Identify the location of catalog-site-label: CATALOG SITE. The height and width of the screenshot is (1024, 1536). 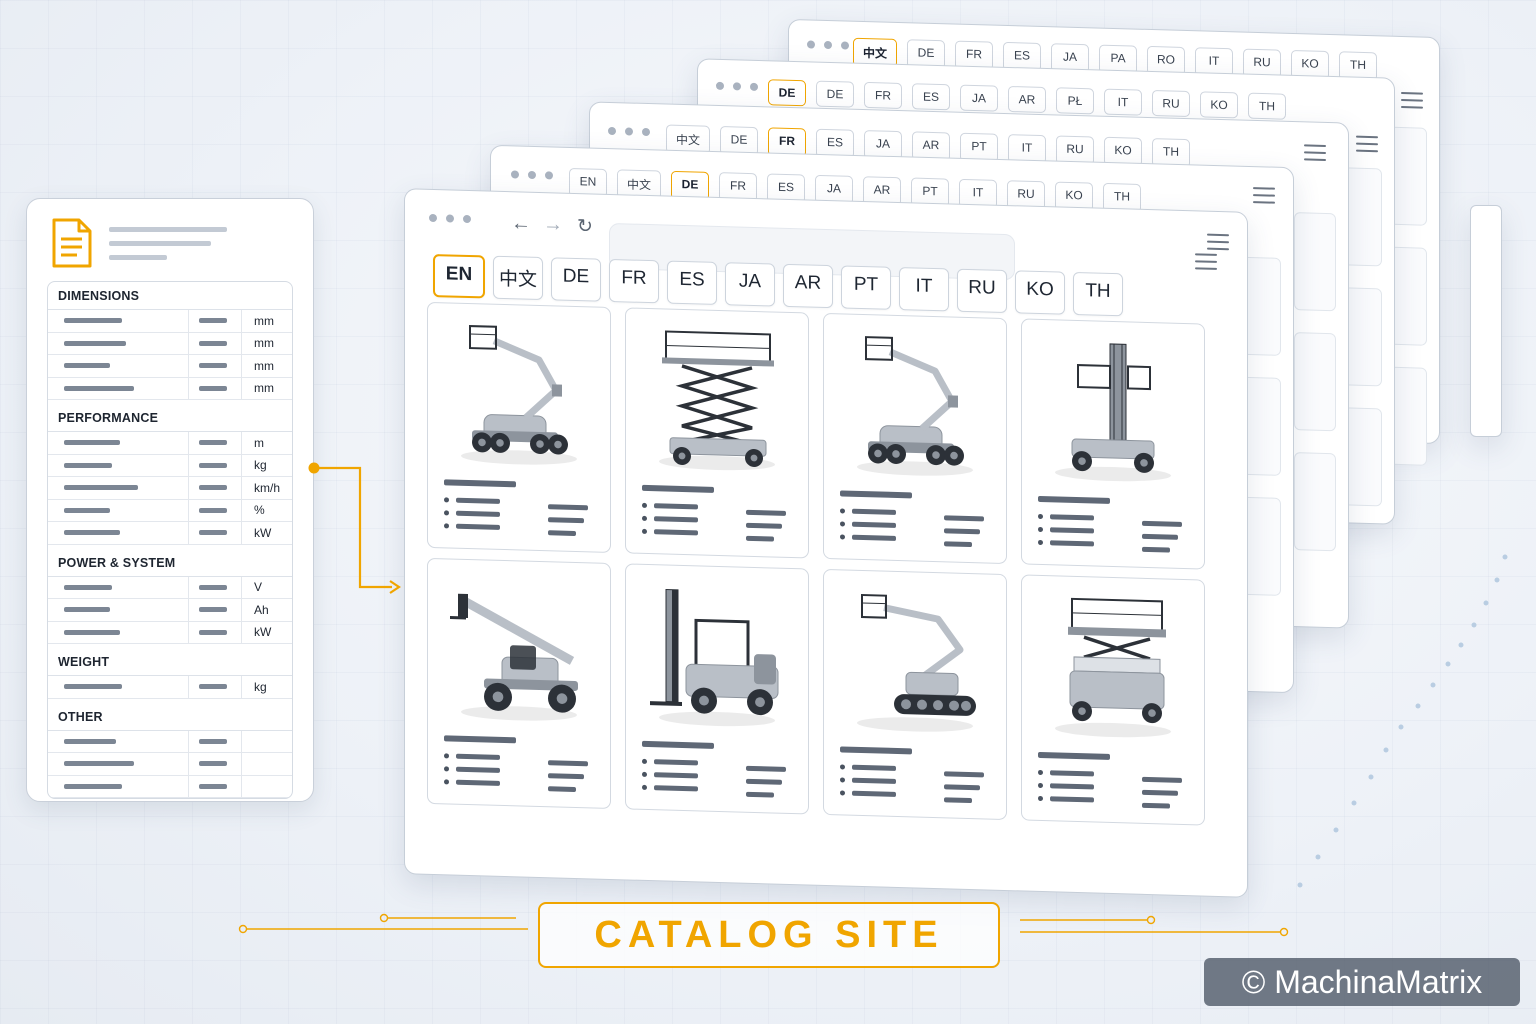
(769, 935).